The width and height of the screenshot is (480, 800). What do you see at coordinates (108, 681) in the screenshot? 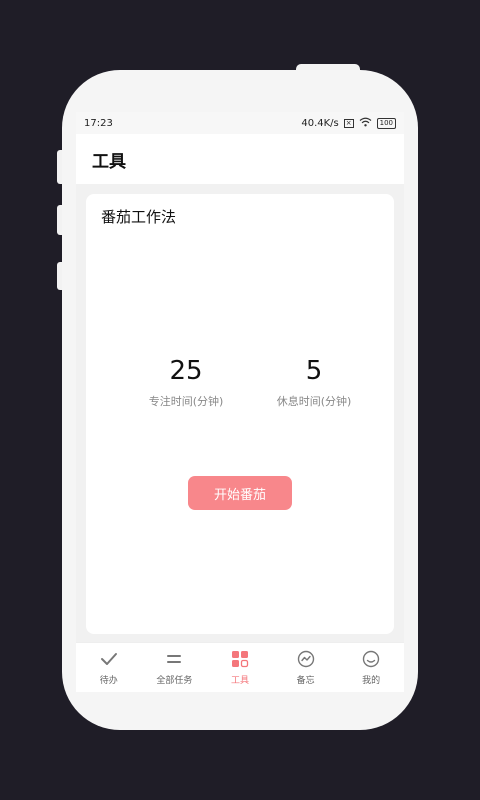
I see `nav-label: 待办` at bounding box center [108, 681].